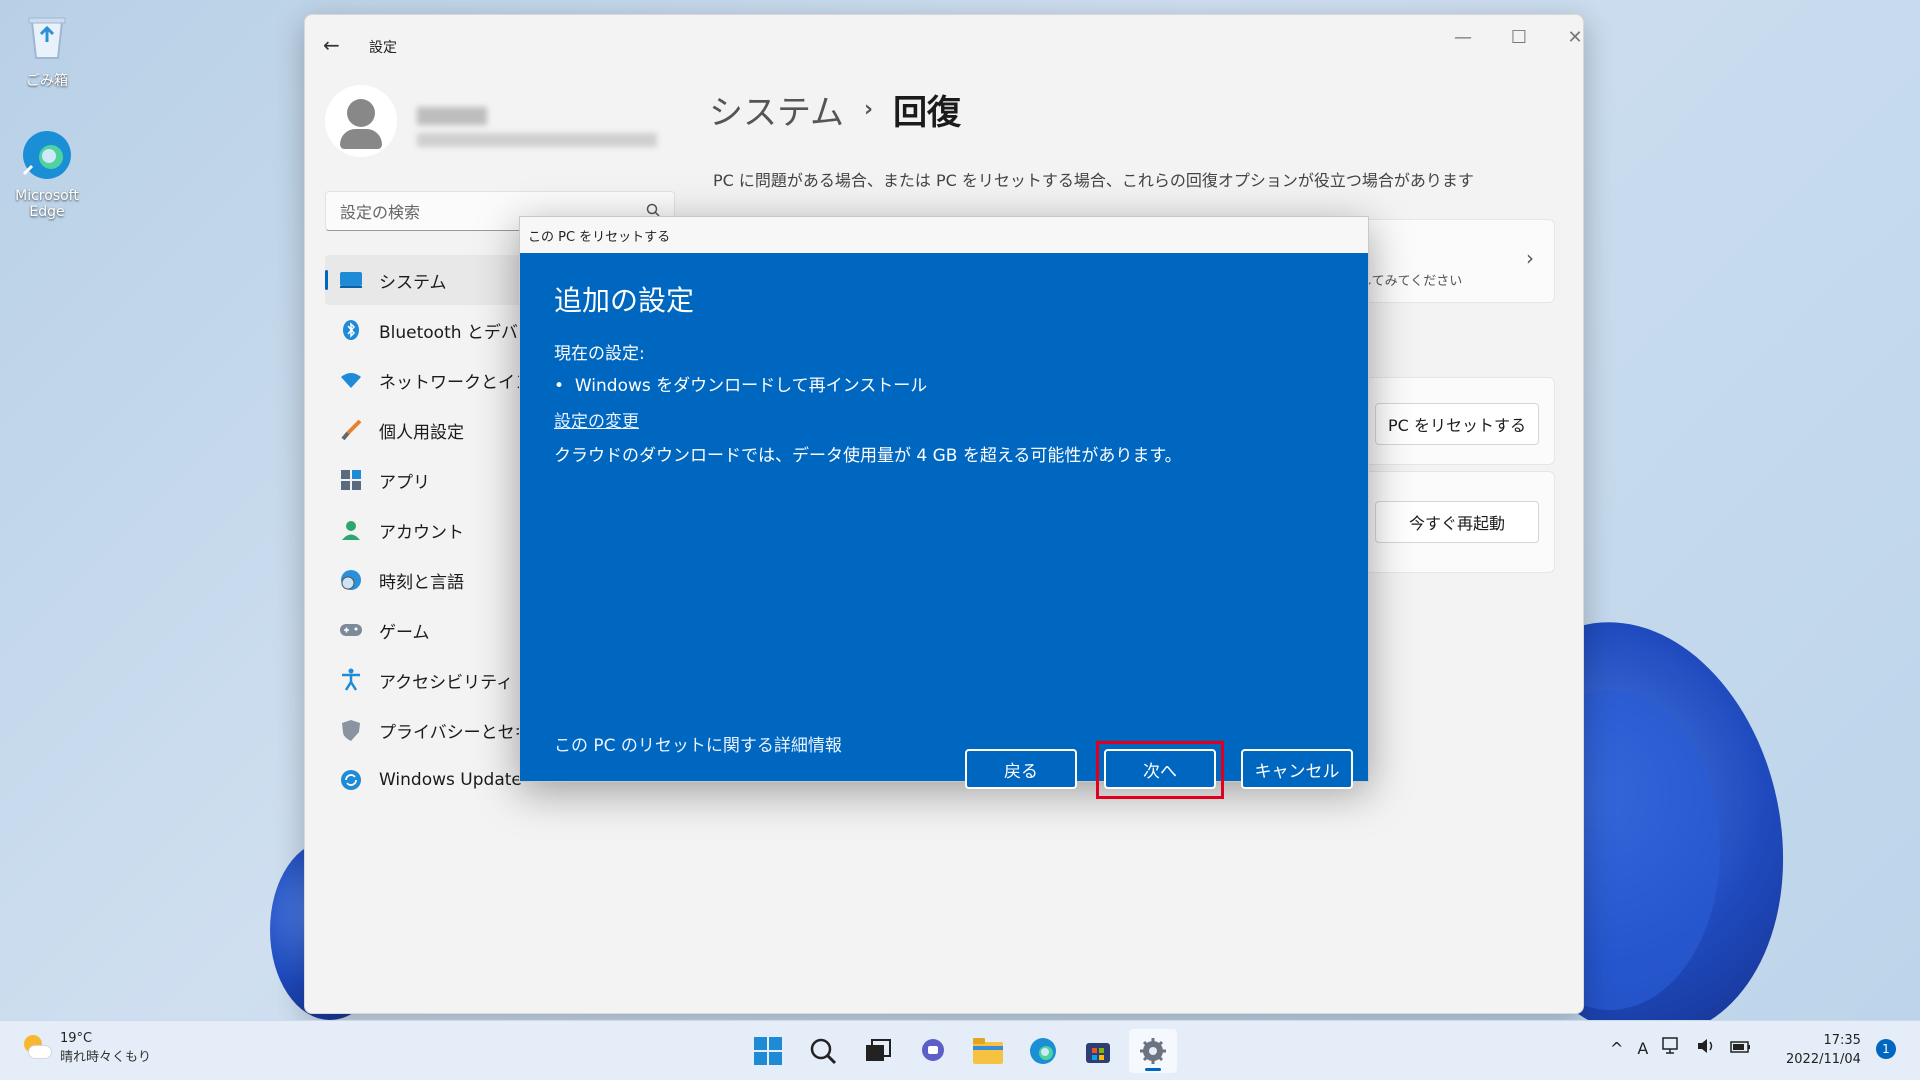 This screenshot has height=1080, width=1920. Describe the element at coordinates (404, 482) in the screenshot. I see `sidebar-item-label: アプリ` at that location.